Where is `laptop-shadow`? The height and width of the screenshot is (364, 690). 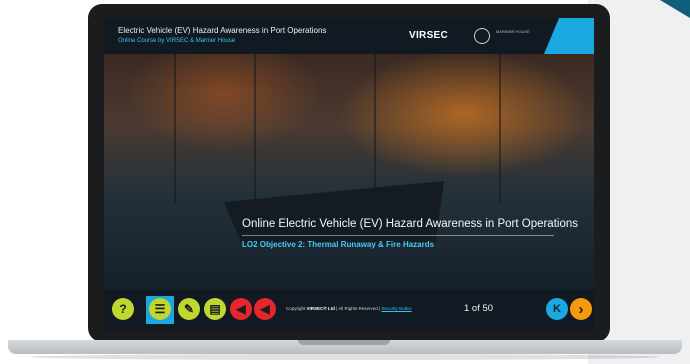
laptop-shadow is located at coordinates (345, 357).